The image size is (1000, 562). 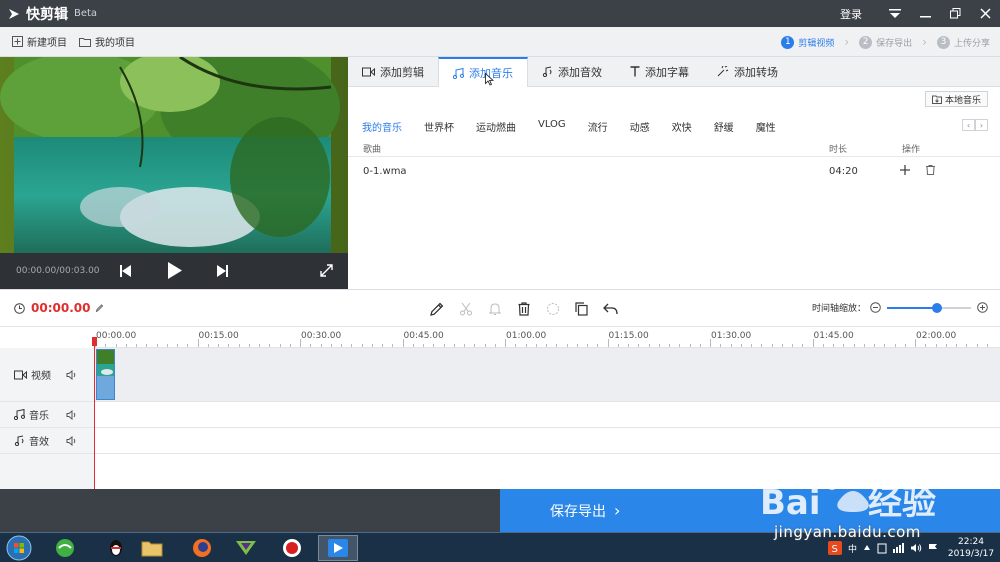 I want to click on category-item: VLOG, so click(x=552, y=126).